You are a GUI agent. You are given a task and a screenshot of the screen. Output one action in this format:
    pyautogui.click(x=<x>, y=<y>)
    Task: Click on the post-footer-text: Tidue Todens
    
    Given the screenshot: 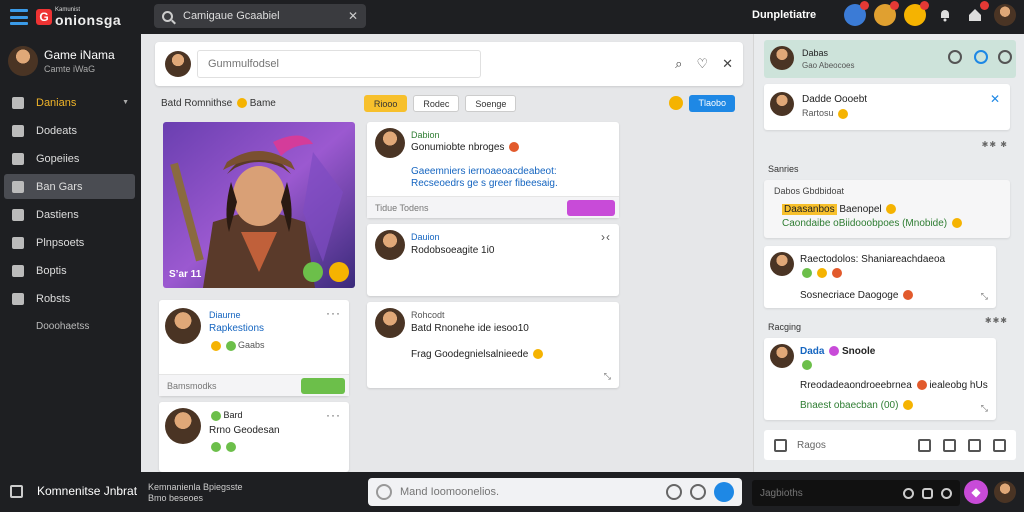 What is the action you would take?
    pyautogui.click(x=402, y=208)
    